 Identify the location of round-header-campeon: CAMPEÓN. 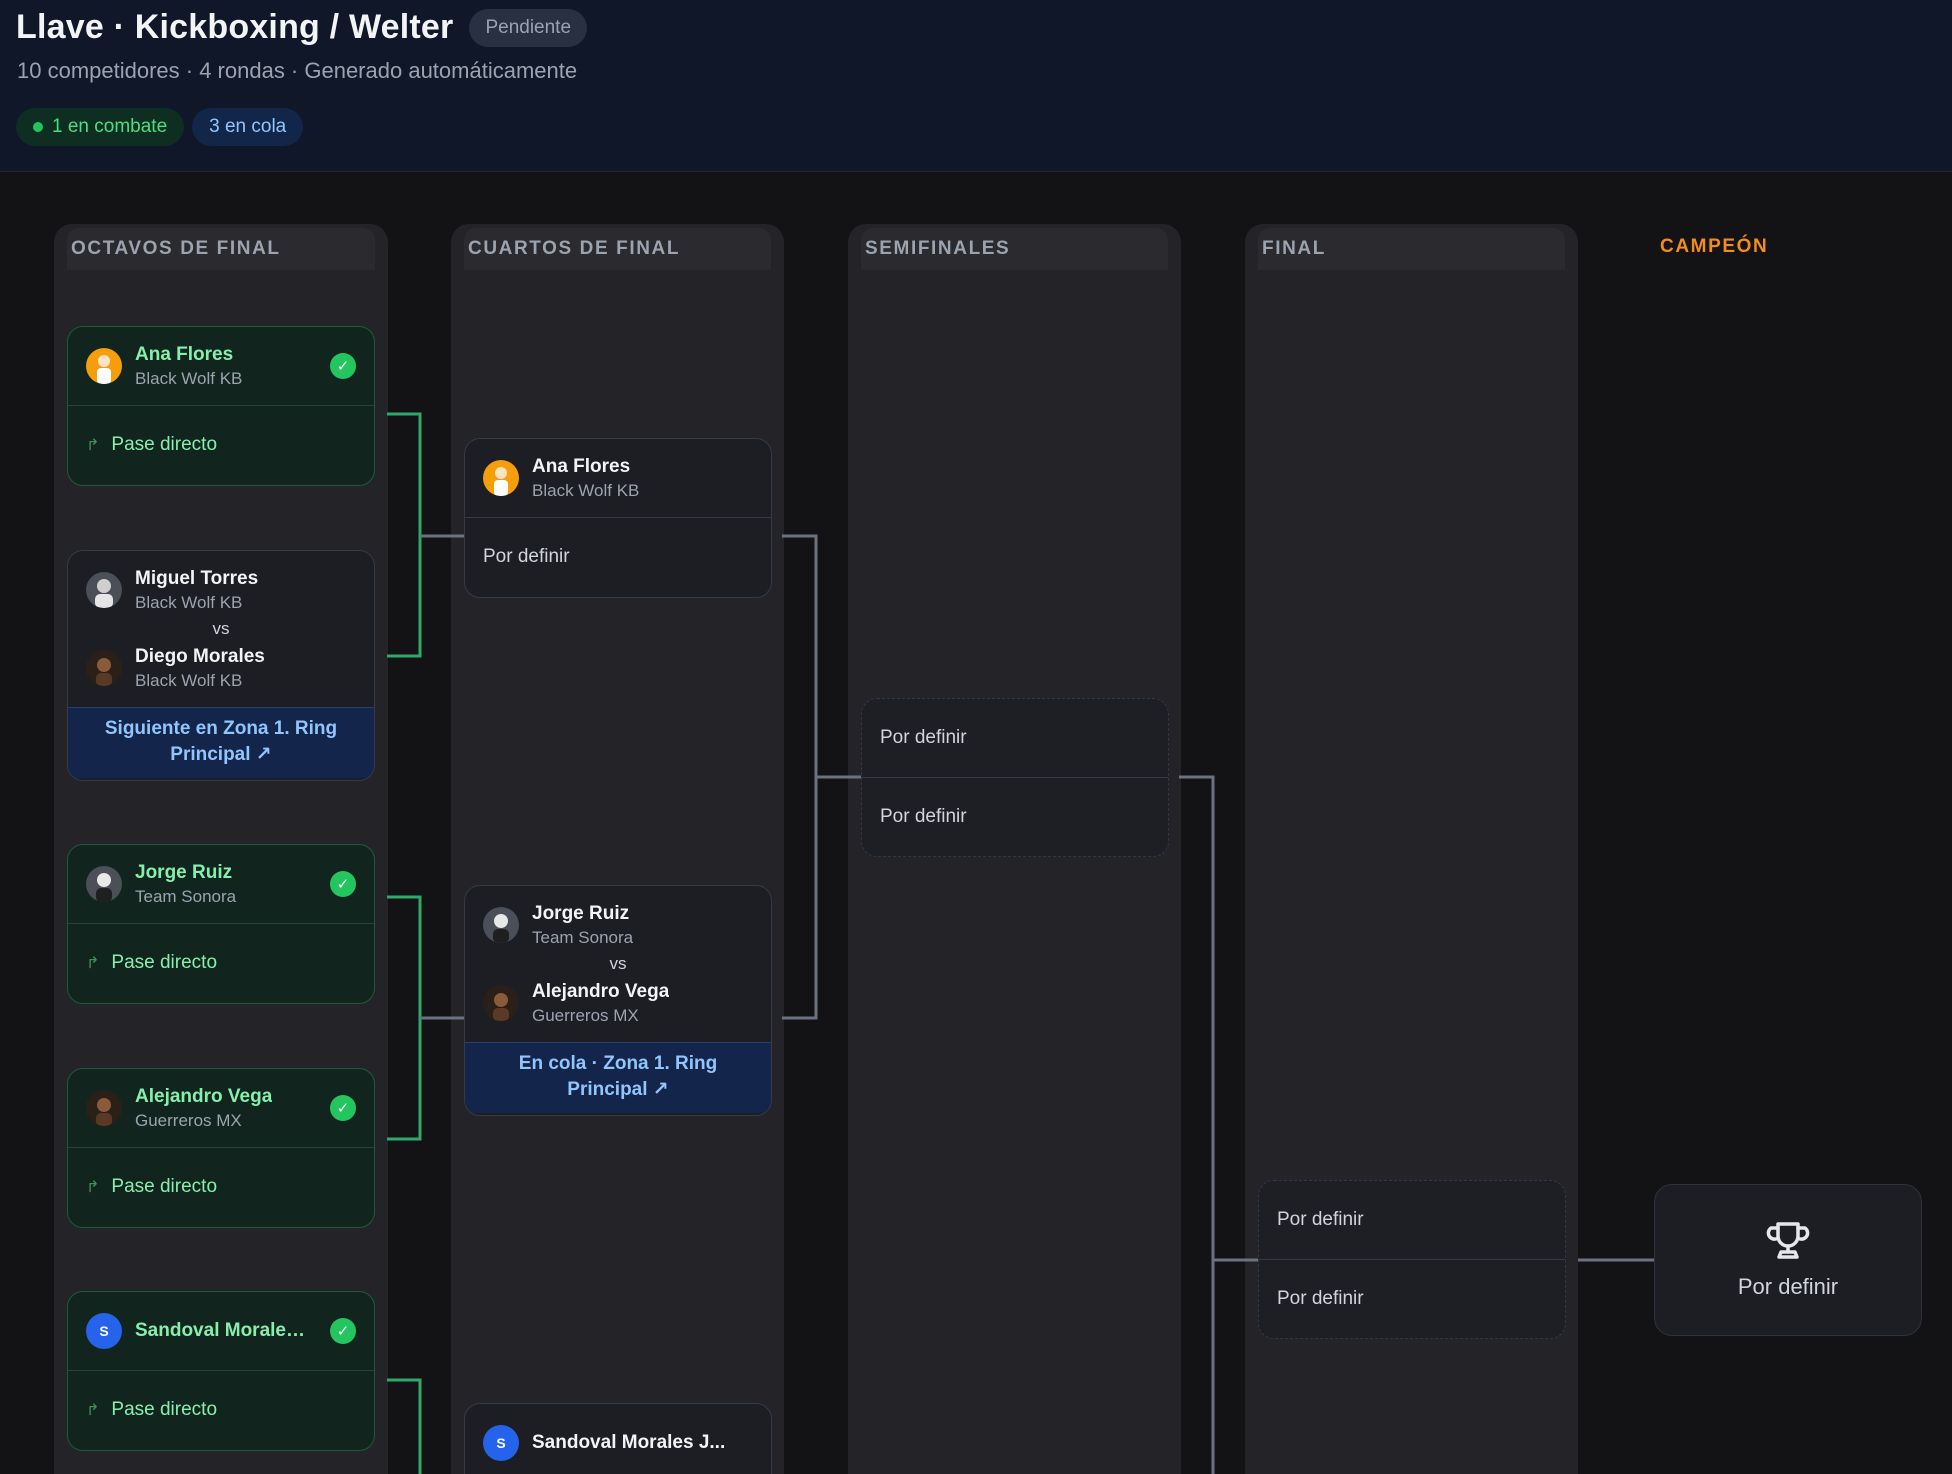
(1714, 246).